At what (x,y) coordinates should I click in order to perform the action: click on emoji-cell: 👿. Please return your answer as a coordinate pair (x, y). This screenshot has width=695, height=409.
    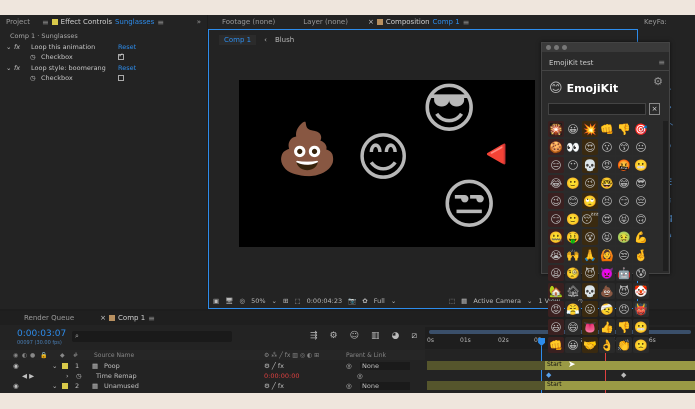
    Looking at the image, I should click on (607, 273).